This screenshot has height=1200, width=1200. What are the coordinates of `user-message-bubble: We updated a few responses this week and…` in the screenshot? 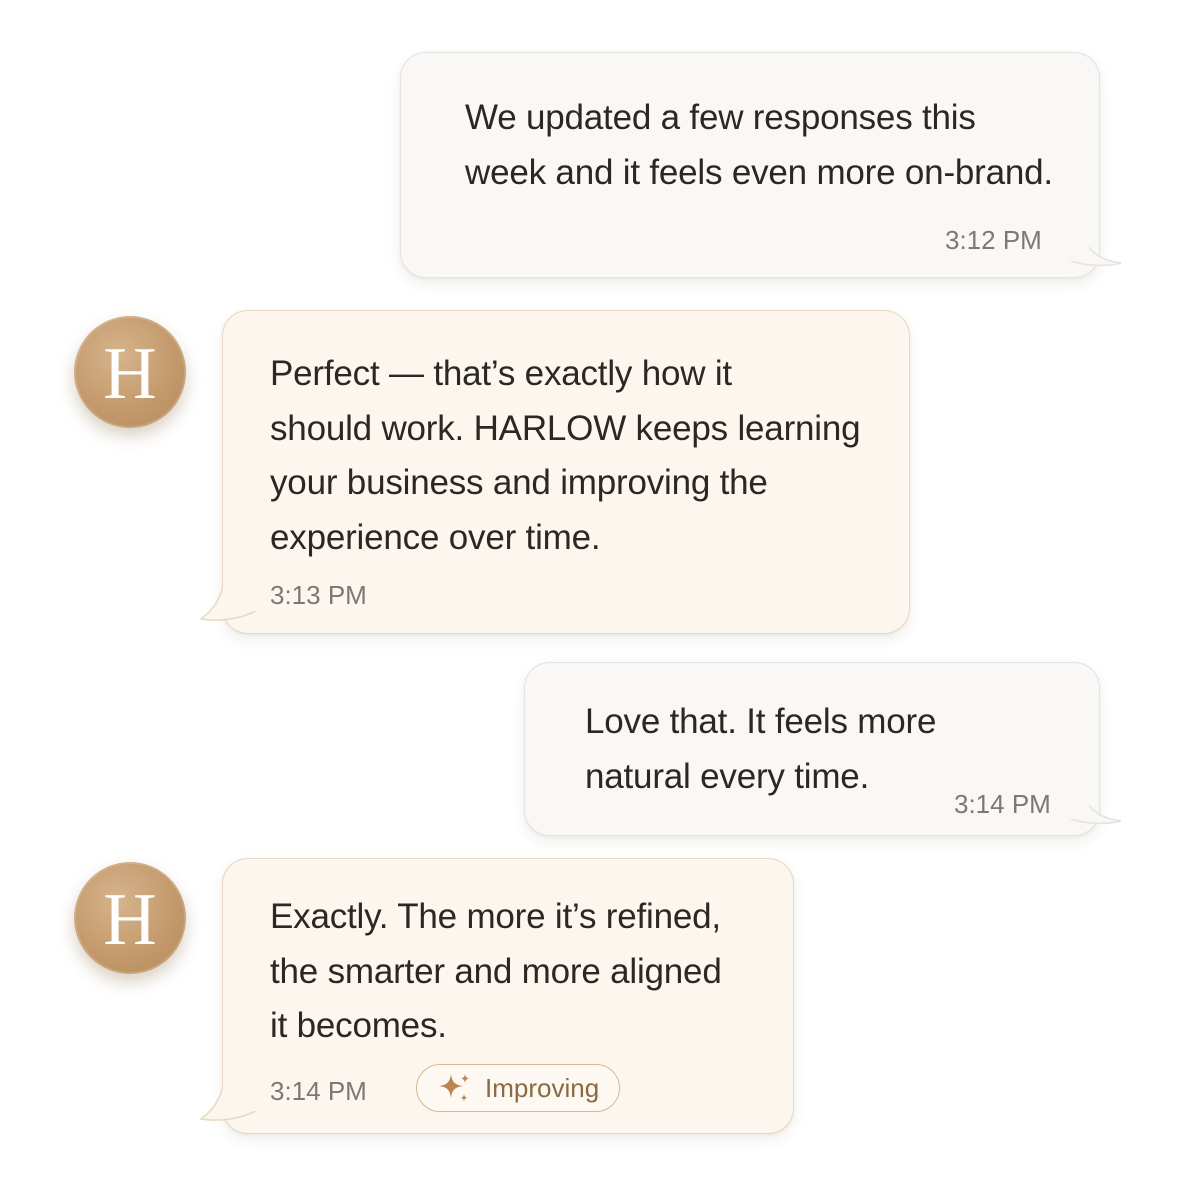 It's located at (761, 165).